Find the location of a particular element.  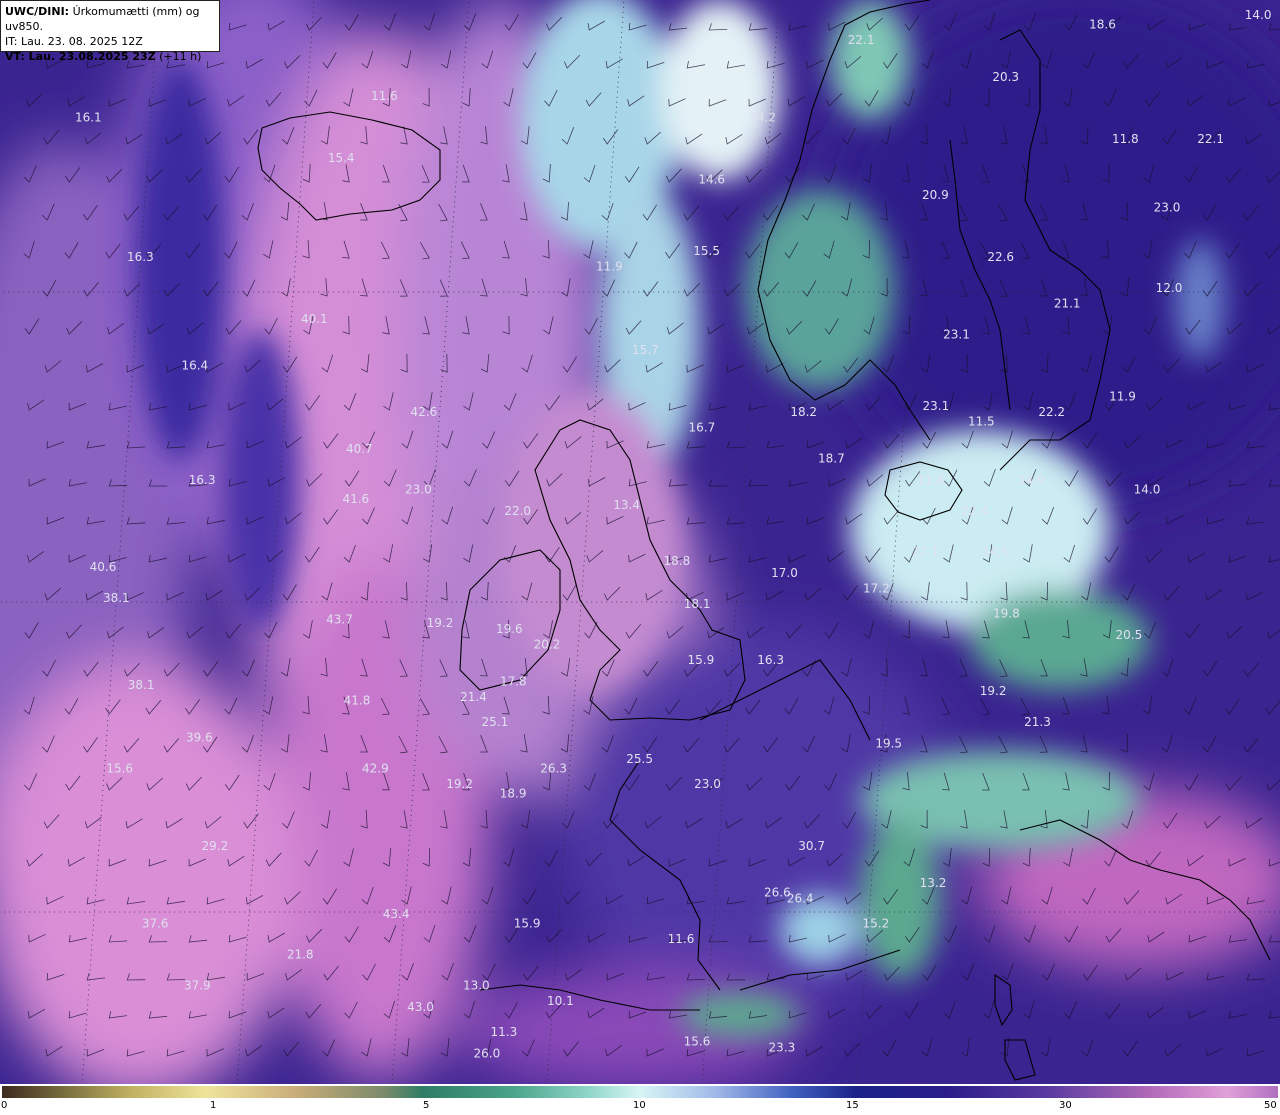

value-label: 18.8 is located at coordinates (677, 561).